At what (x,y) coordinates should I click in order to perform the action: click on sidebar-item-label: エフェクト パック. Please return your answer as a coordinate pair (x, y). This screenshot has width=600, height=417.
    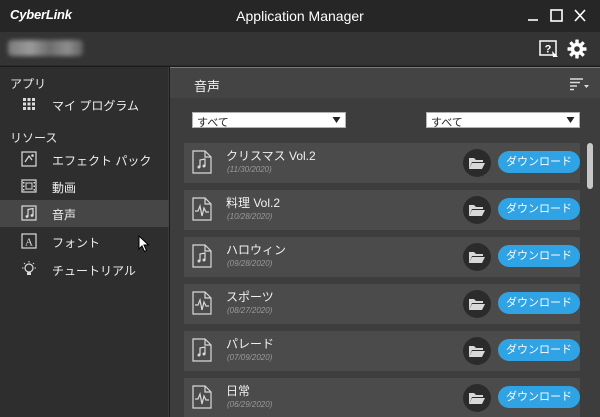
    Looking at the image, I should click on (102, 161).